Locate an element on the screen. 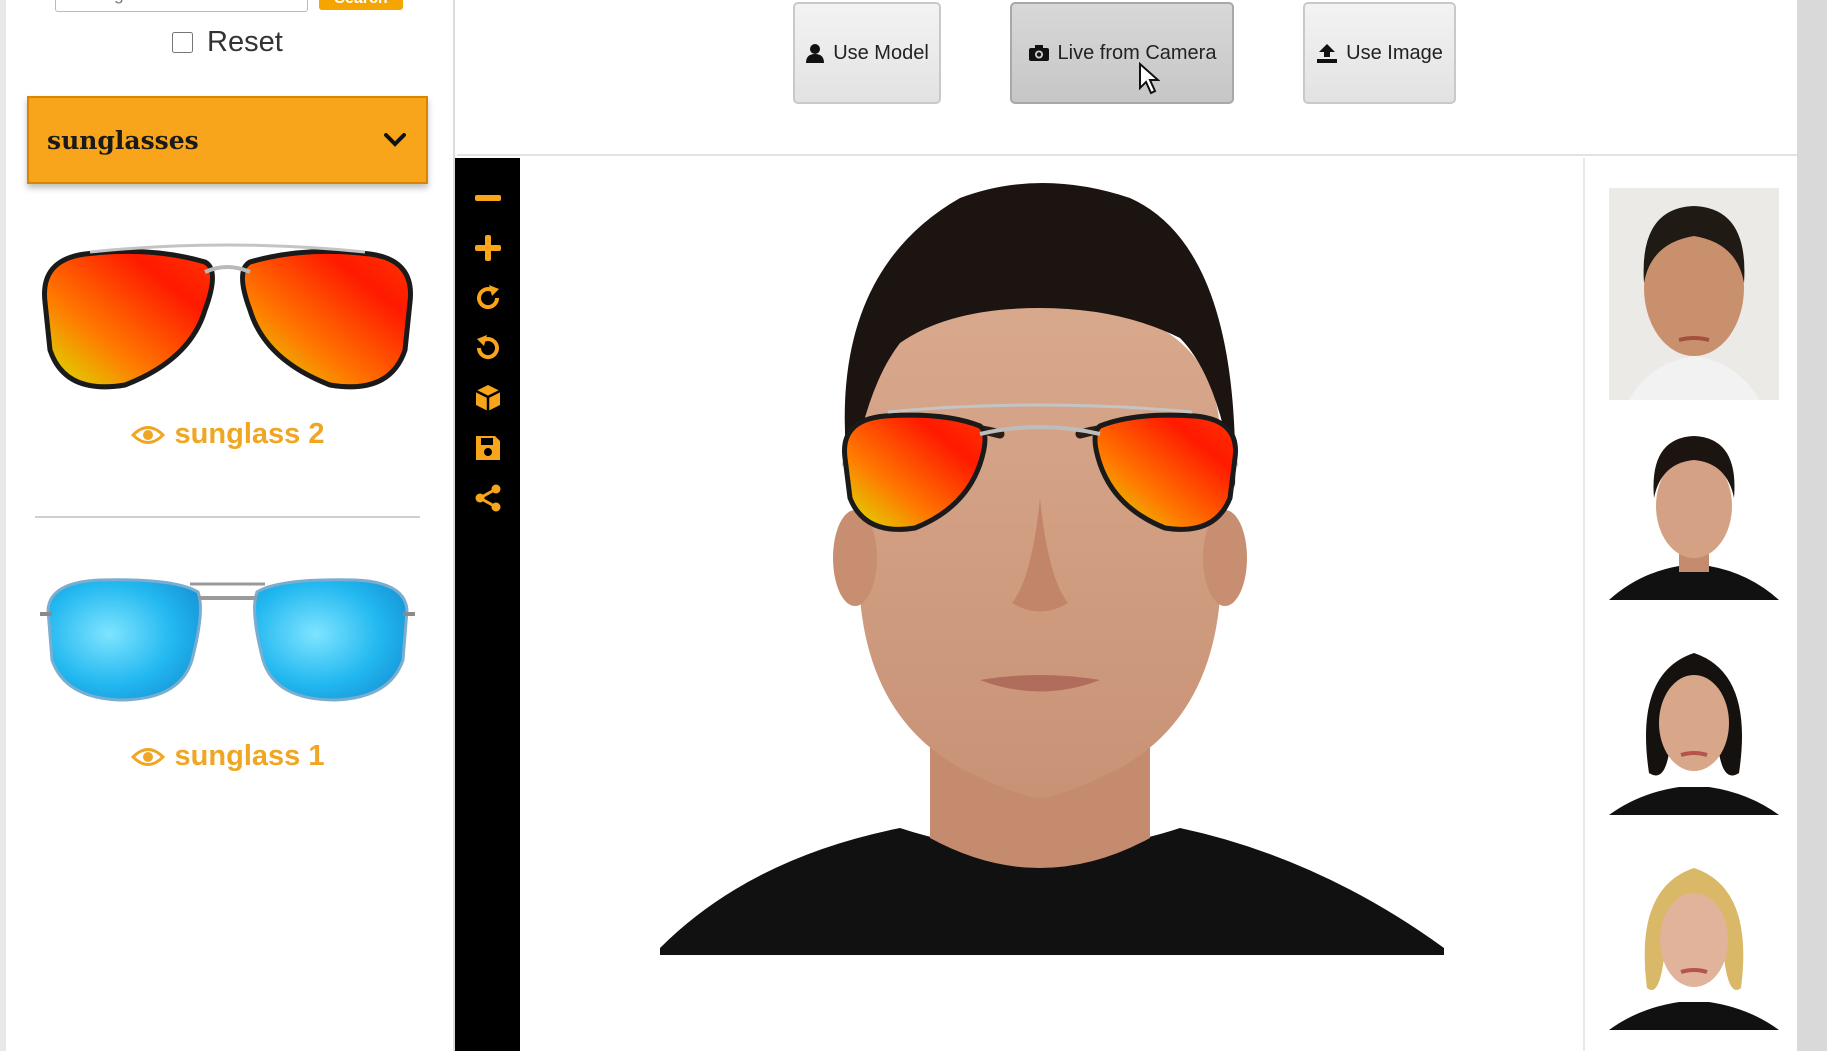  category-dropdown: sunglasses is located at coordinates (227, 140).